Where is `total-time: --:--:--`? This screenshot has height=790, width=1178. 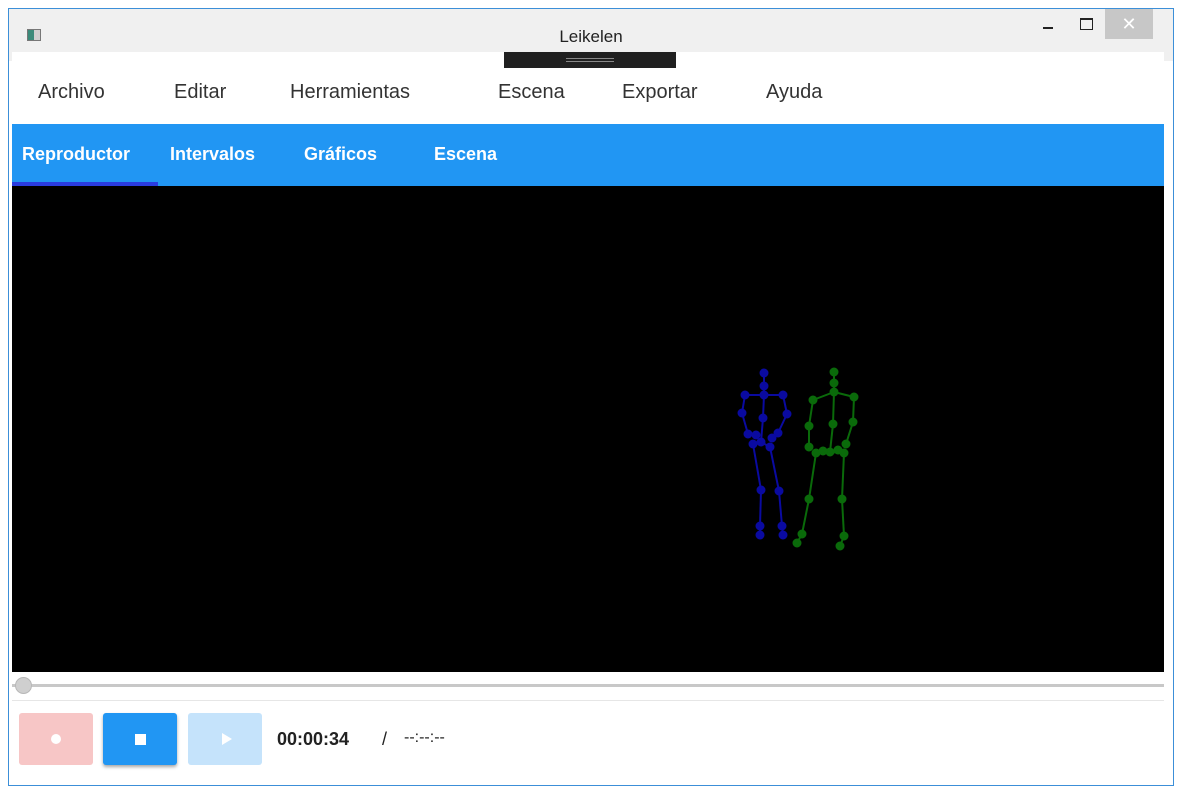
total-time: --:--:-- is located at coordinates (424, 737).